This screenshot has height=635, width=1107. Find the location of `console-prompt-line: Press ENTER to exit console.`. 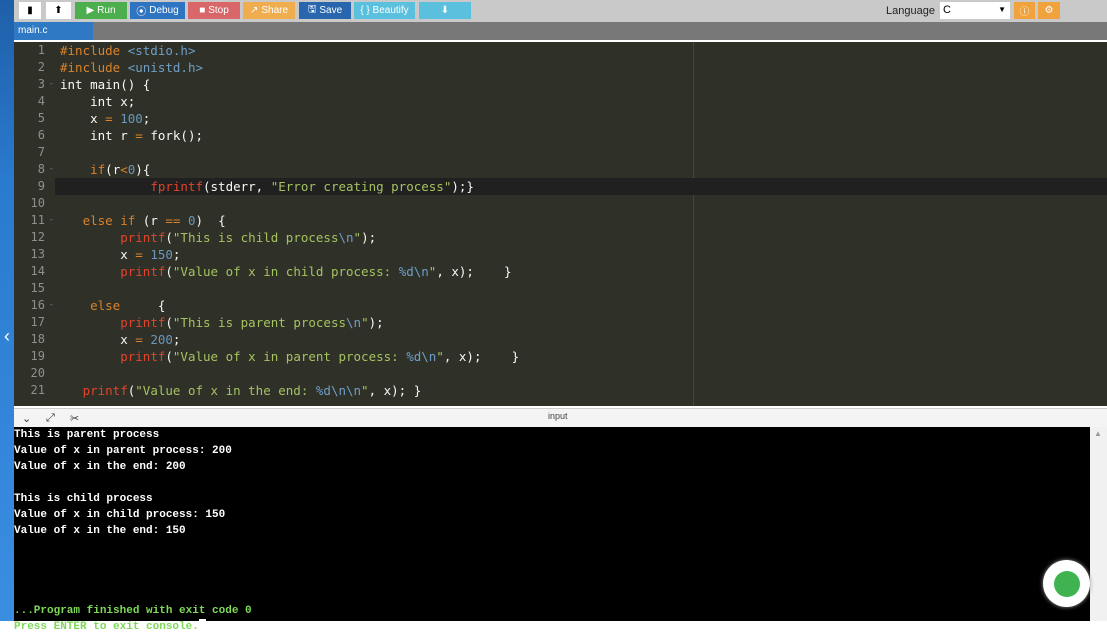

console-prompt-line: Press ENTER to exit console. is located at coordinates (110, 627).